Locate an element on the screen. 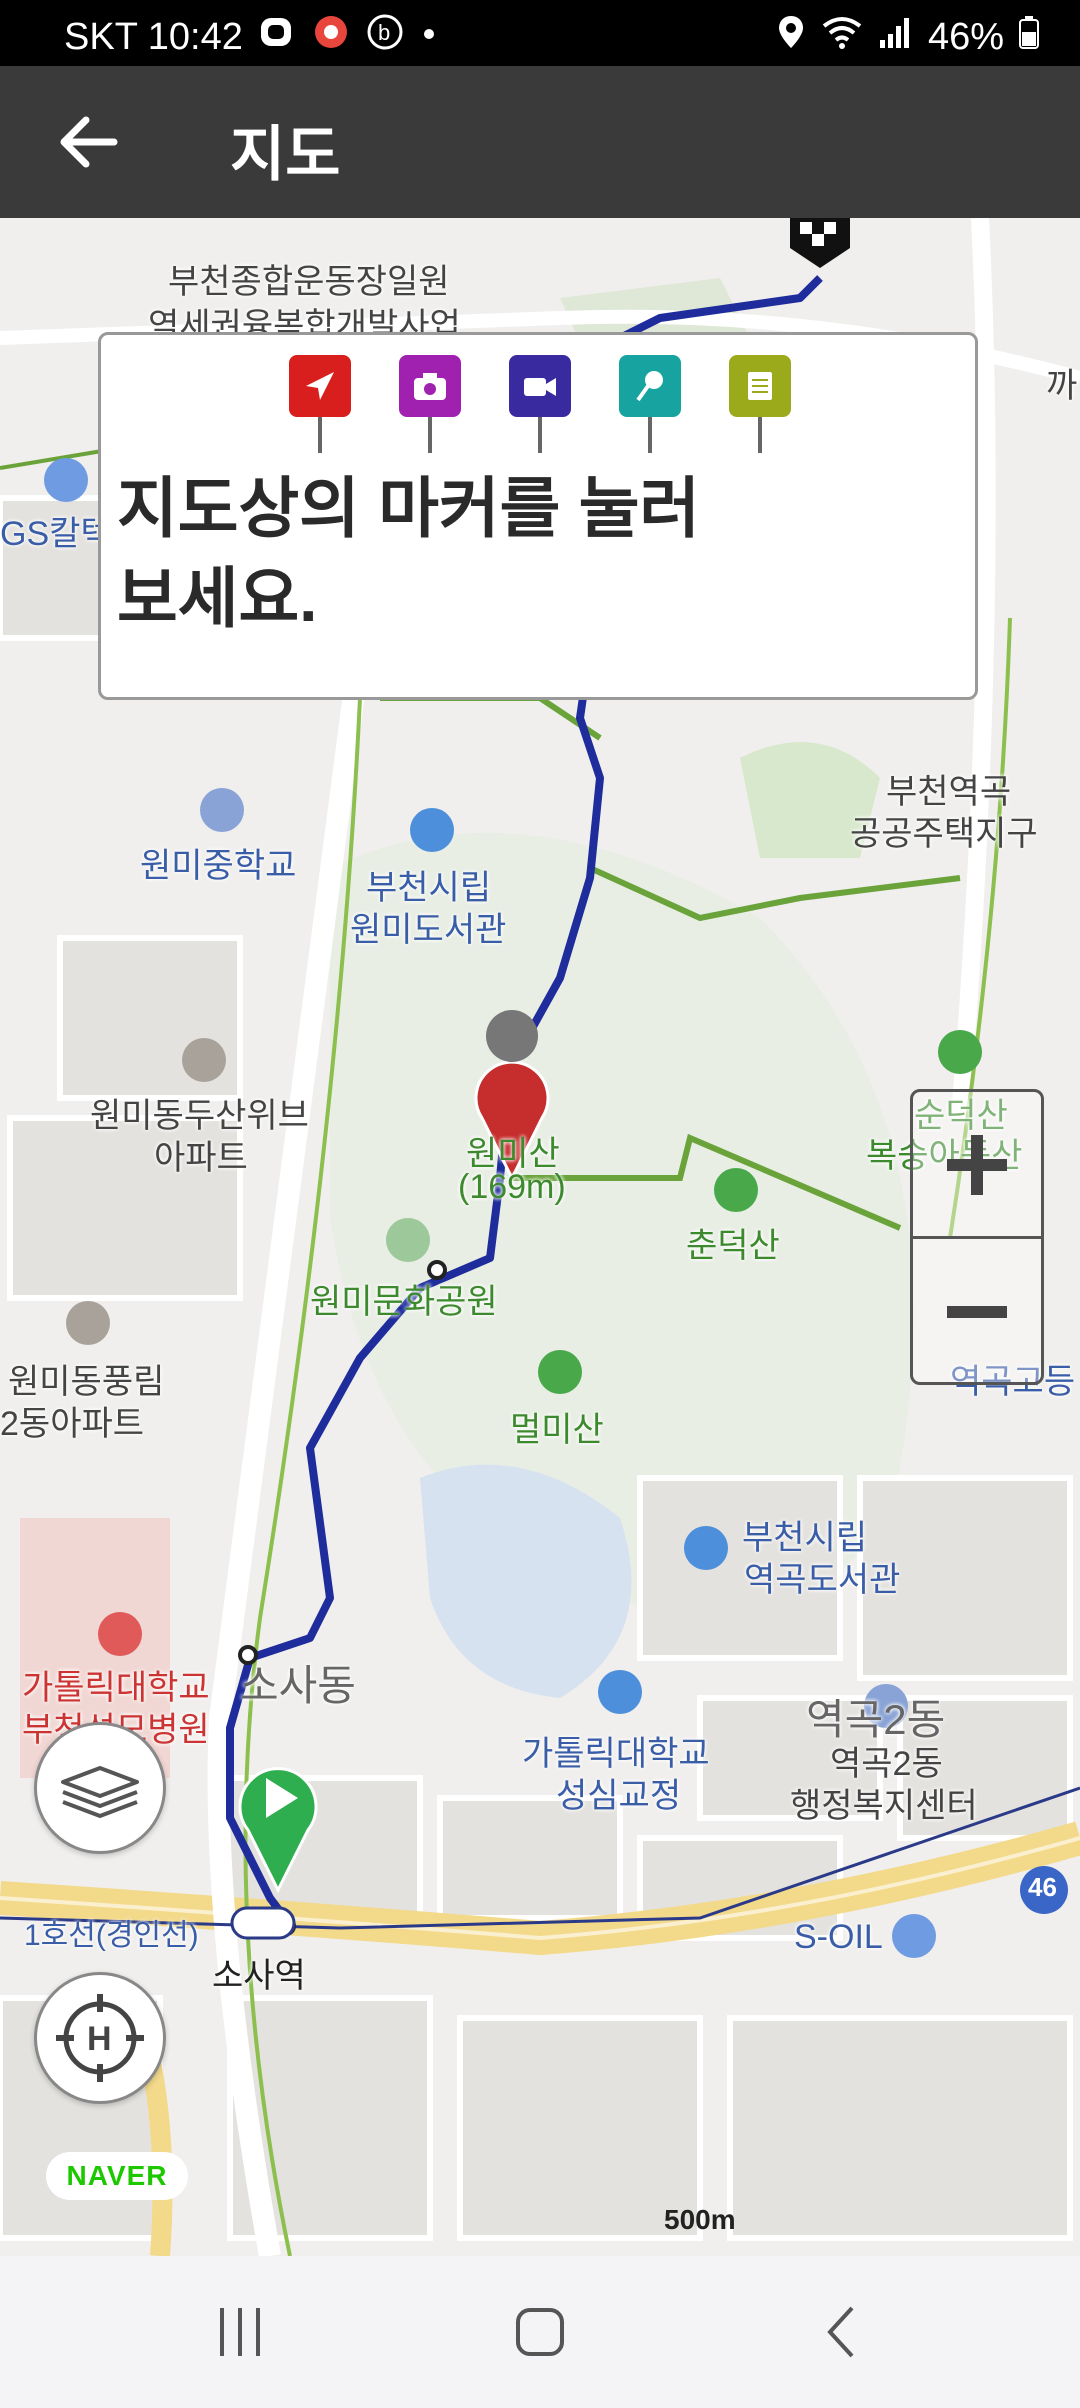  naver-attribution: NAVER is located at coordinates (117, 2176).